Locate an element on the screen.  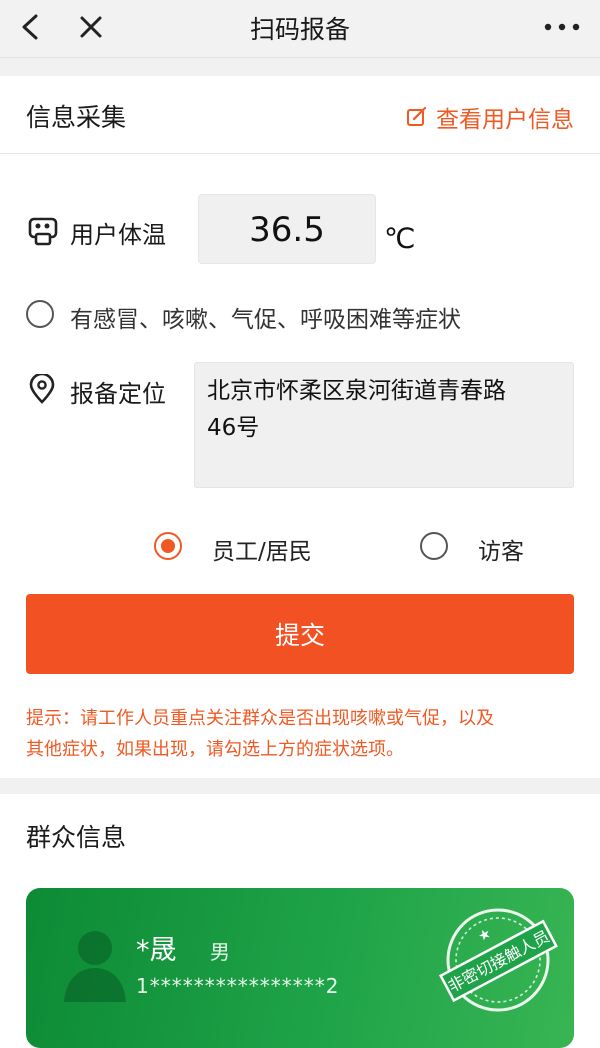
tip-line-1: 提示：请工作人员重点关注群众是否出现咳嗽或气促，以及 is located at coordinates (260, 718).